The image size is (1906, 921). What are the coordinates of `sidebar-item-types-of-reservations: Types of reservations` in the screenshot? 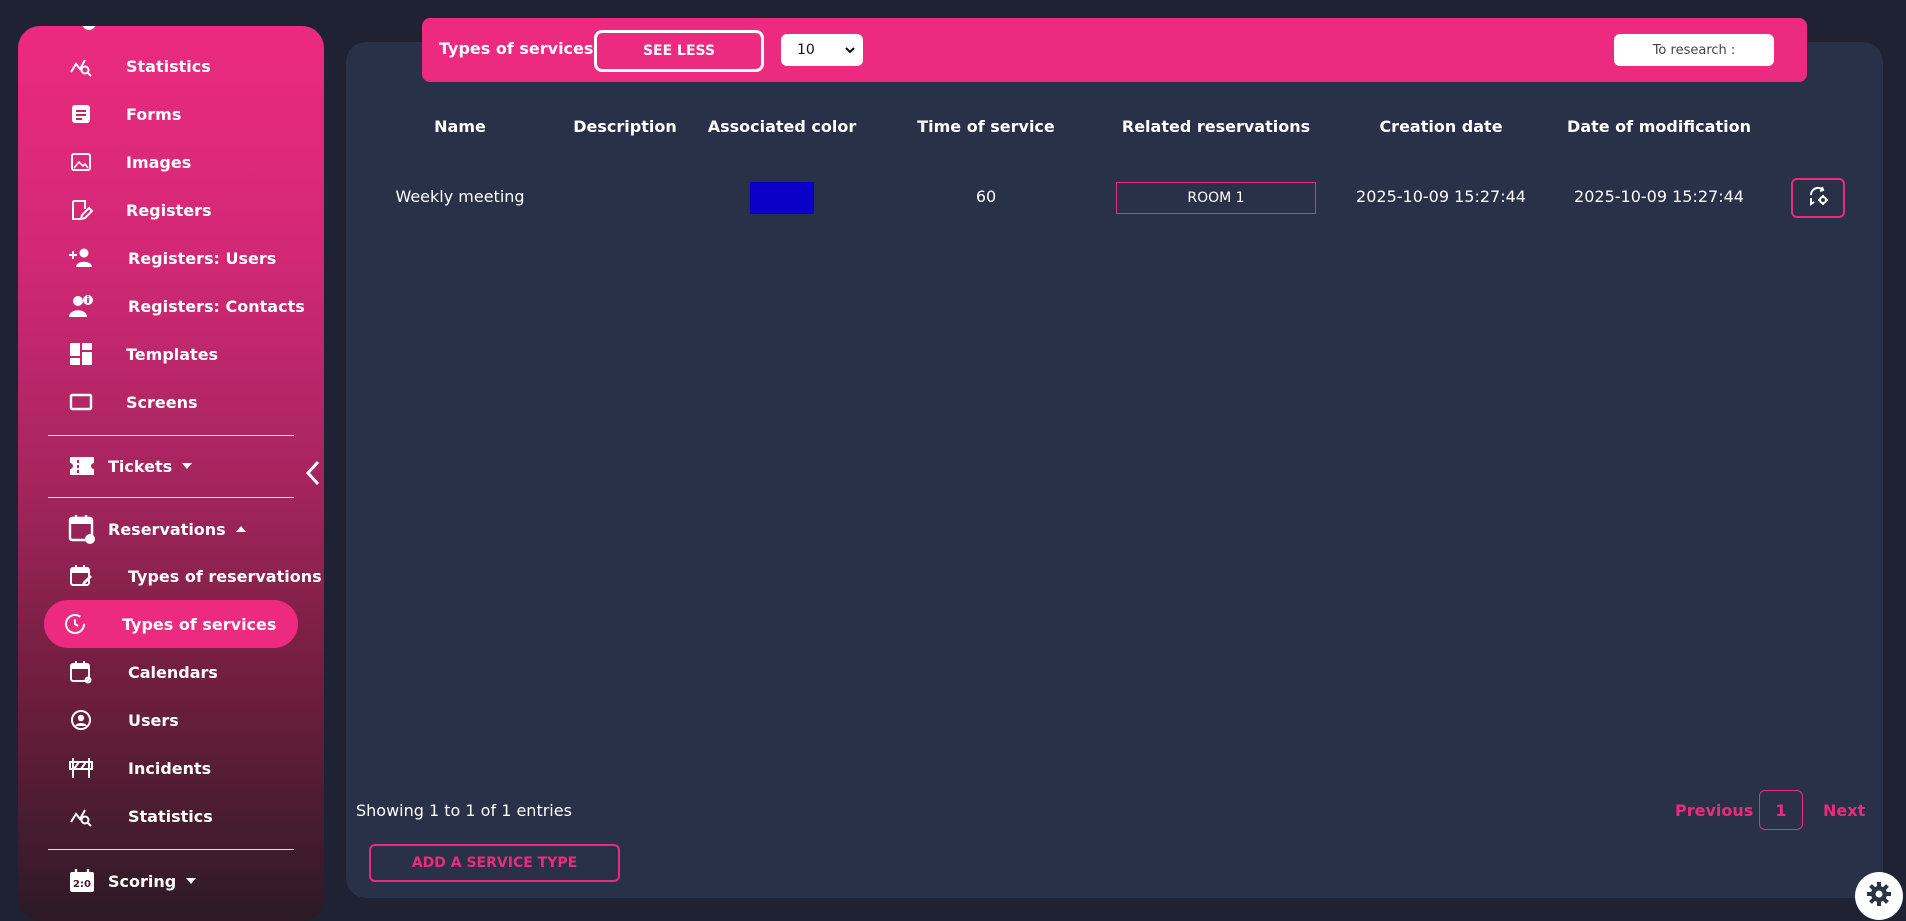 It's located at (196, 576).